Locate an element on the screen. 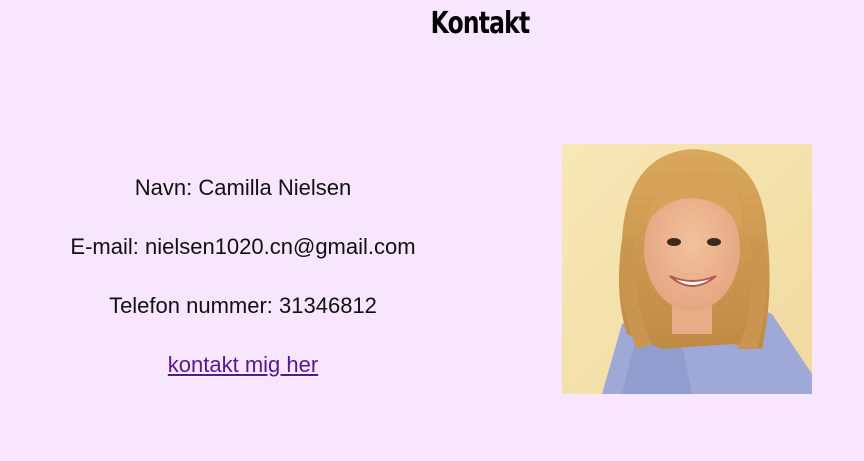 The image size is (864, 461). email-text: E-mail: nielsen1020.cn@gmail.com is located at coordinates (243, 246).